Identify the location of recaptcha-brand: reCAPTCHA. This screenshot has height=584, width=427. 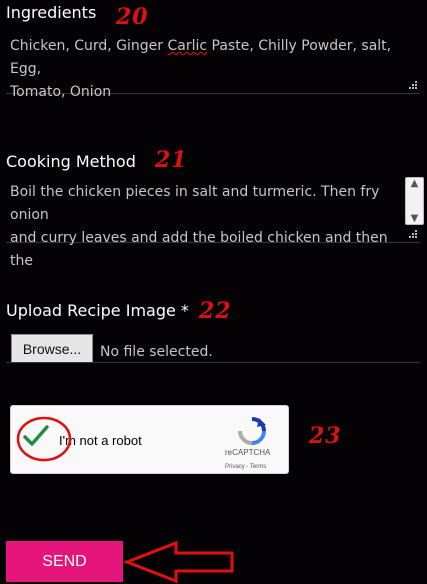
(248, 452).